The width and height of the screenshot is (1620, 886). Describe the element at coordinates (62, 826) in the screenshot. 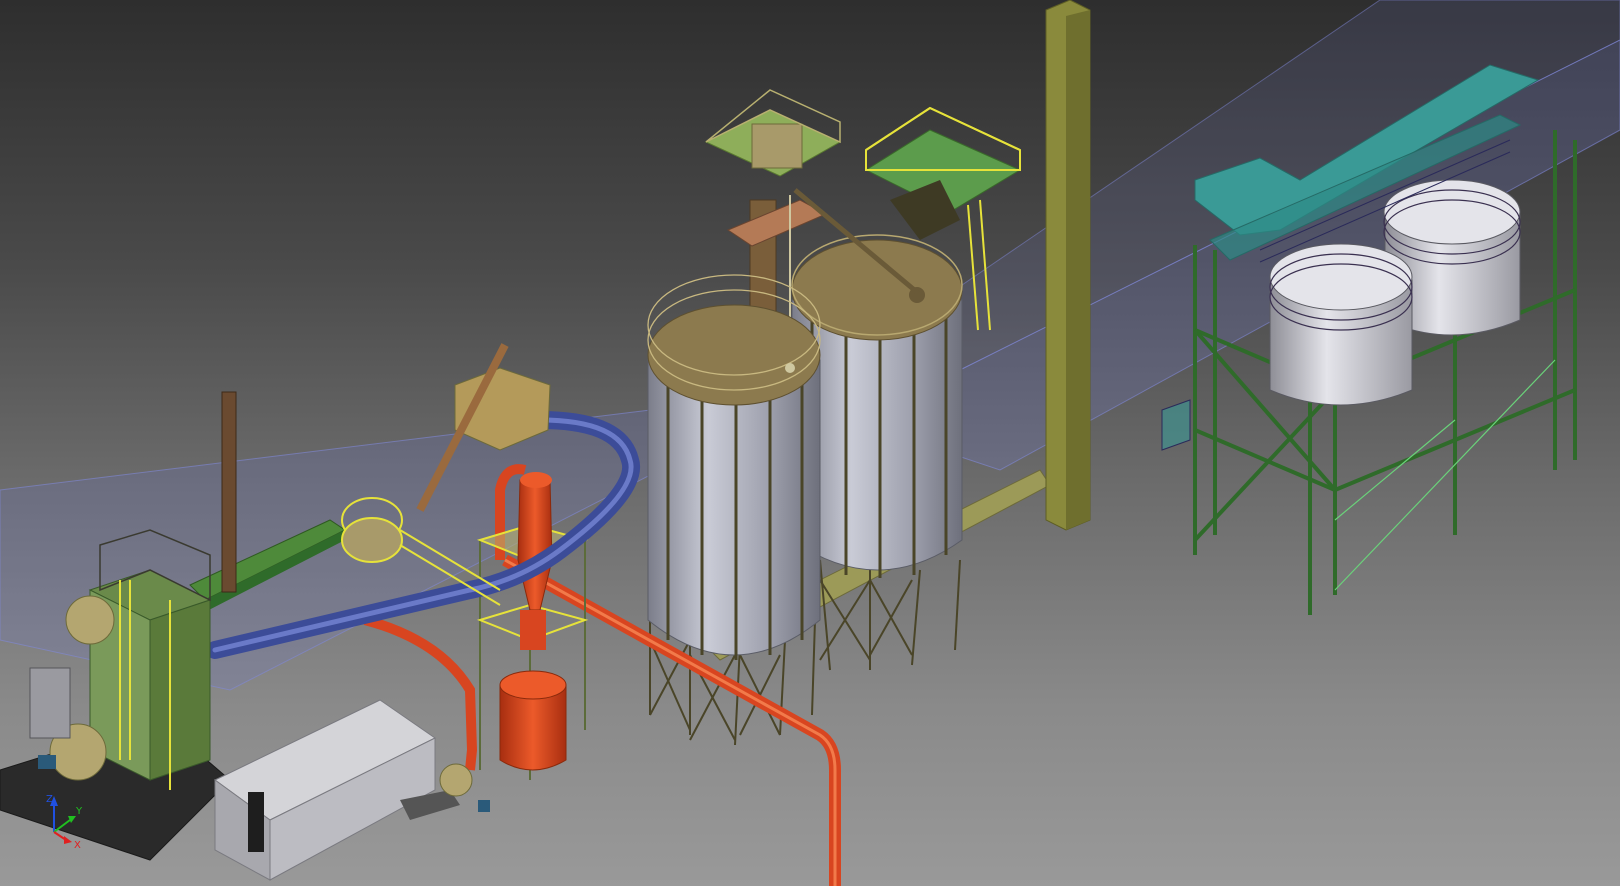

I see `y-axis-line` at that location.